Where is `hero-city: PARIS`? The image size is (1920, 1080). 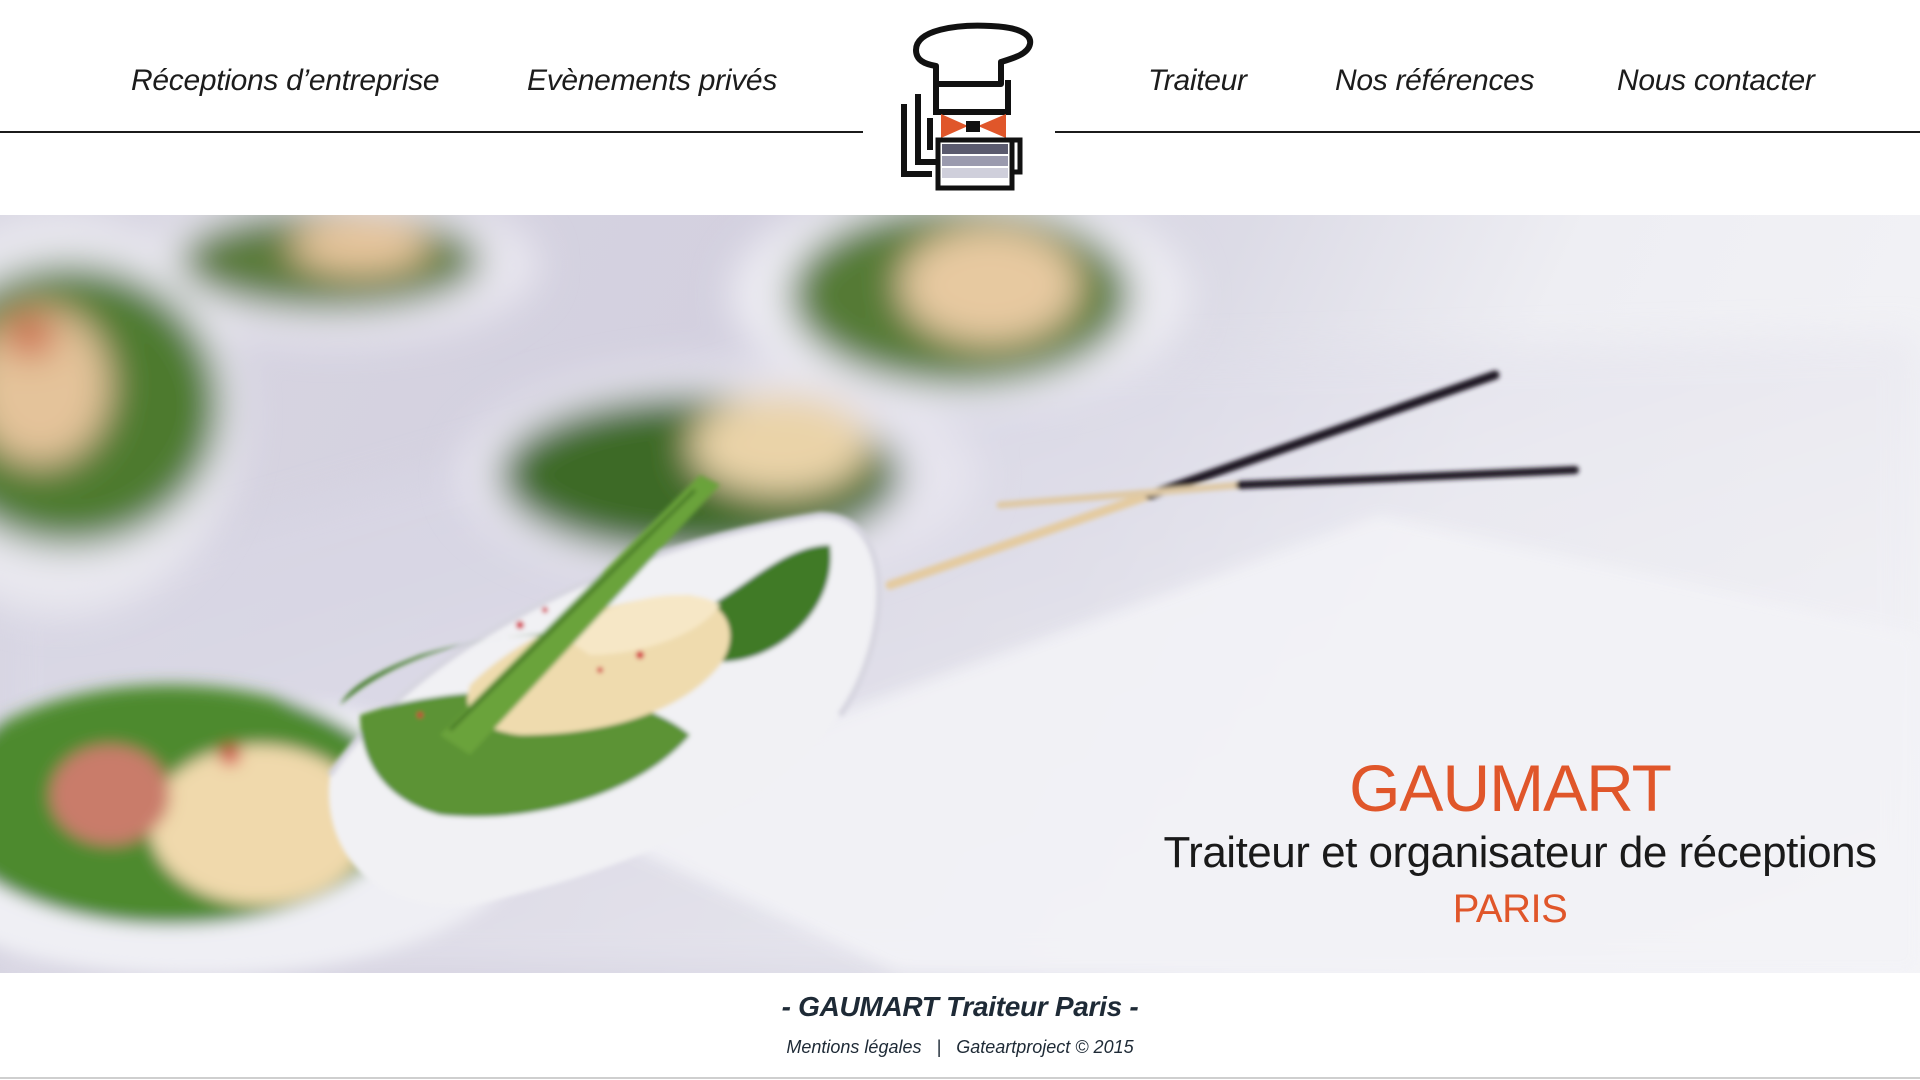 hero-city: PARIS is located at coordinates (1510, 909).